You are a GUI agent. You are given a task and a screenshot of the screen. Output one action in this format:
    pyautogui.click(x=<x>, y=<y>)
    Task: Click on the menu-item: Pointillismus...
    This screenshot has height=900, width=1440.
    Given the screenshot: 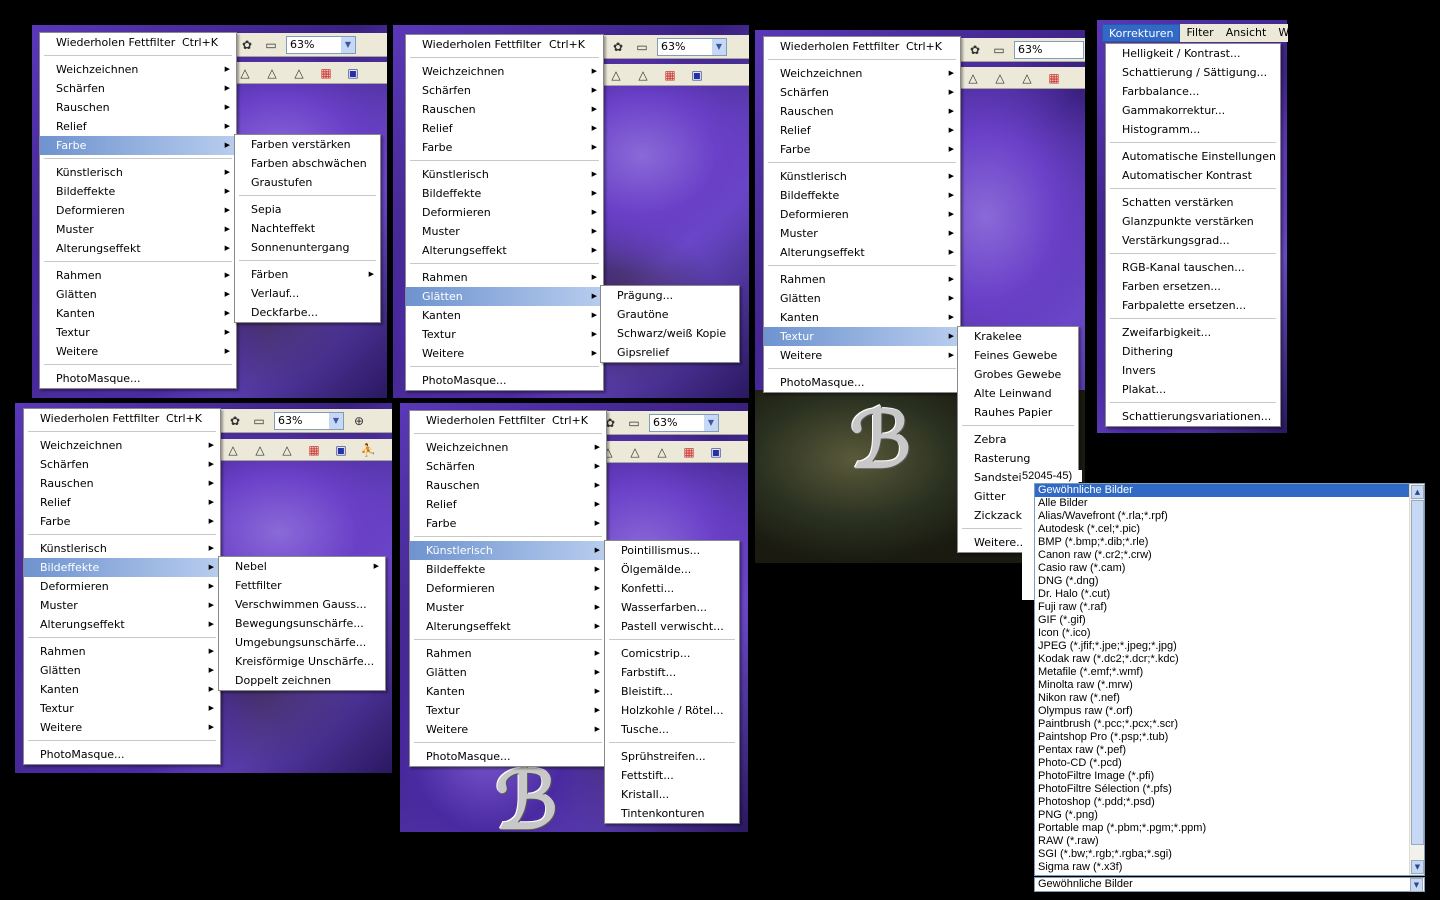 What is the action you would take?
    pyautogui.click(x=672, y=550)
    